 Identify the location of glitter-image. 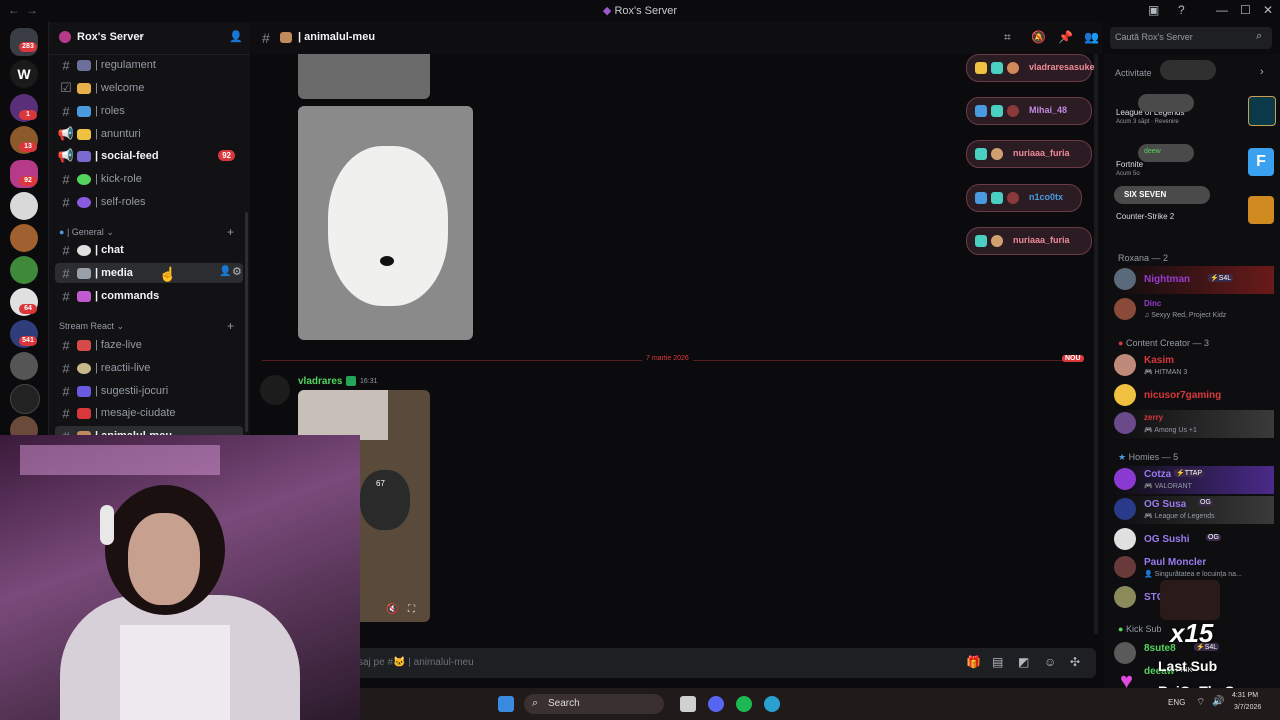
(364, 76).